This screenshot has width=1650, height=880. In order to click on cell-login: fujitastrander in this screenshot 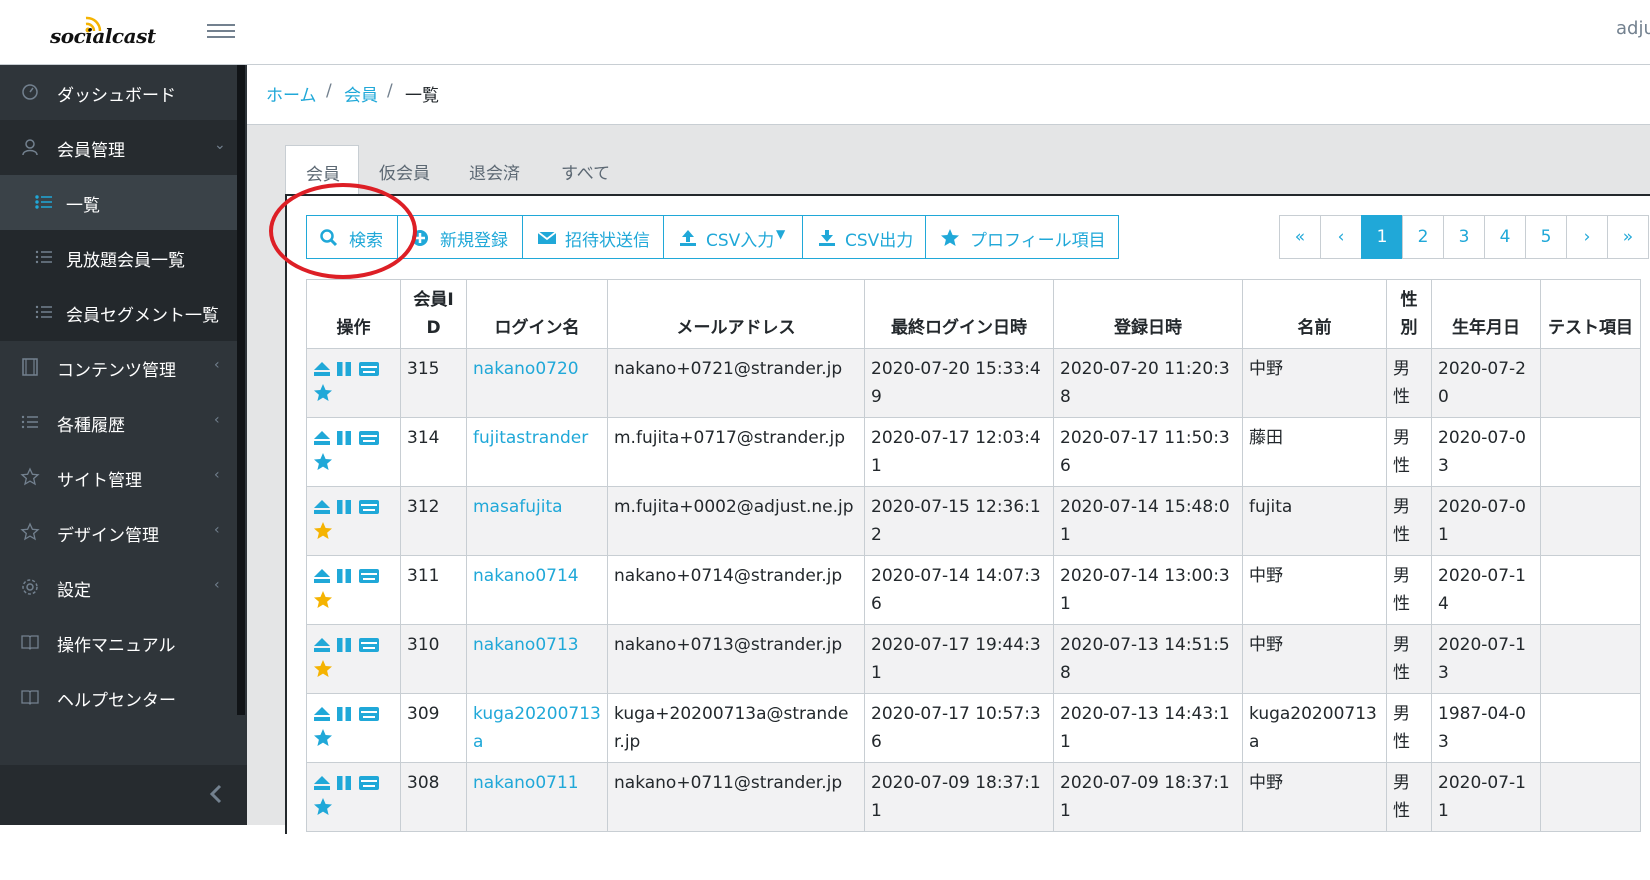, I will do `click(537, 452)`.